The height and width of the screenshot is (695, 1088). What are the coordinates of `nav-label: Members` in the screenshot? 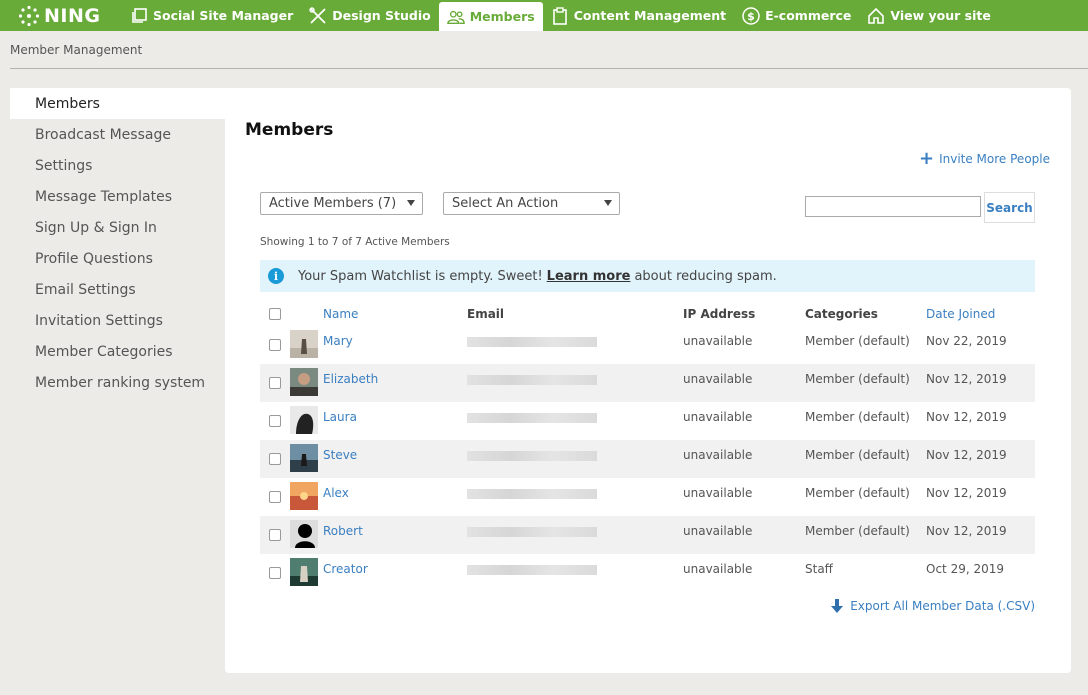 It's located at (502, 16).